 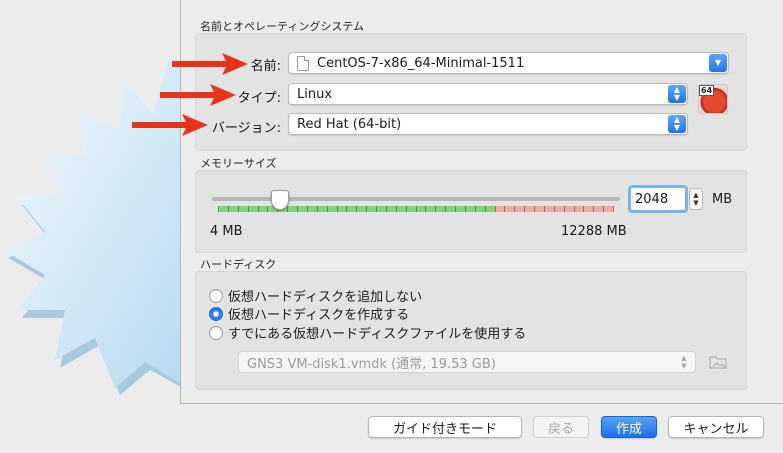 I want to click on memory-unit: MB, so click(x=722, y=199).